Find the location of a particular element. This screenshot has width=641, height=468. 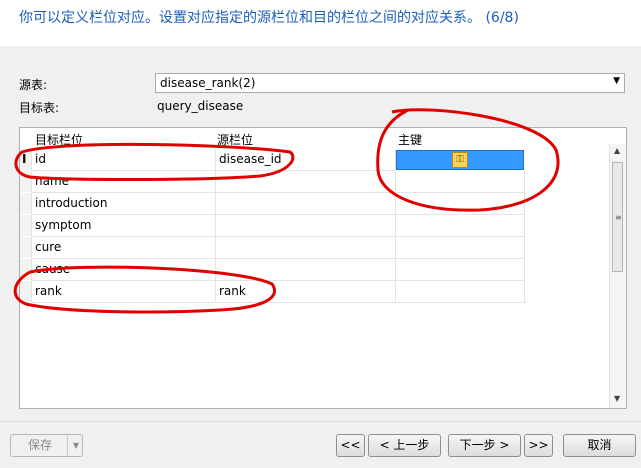

table-row: name is located at coordinates (272, 182).